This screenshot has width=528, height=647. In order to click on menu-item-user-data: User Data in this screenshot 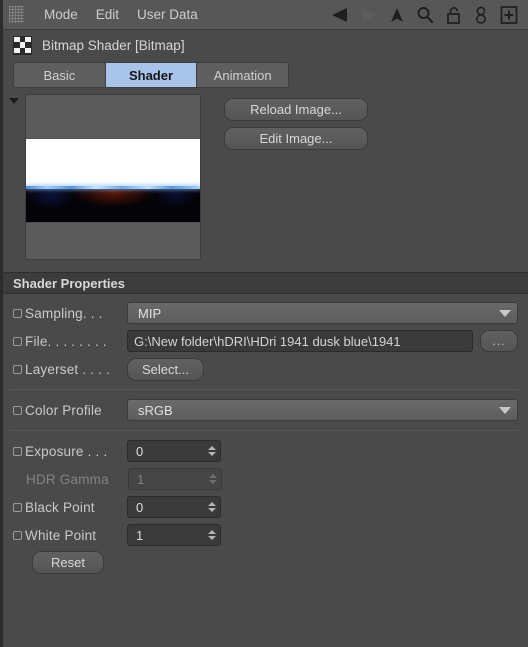, I will do `click(167, 15)`.